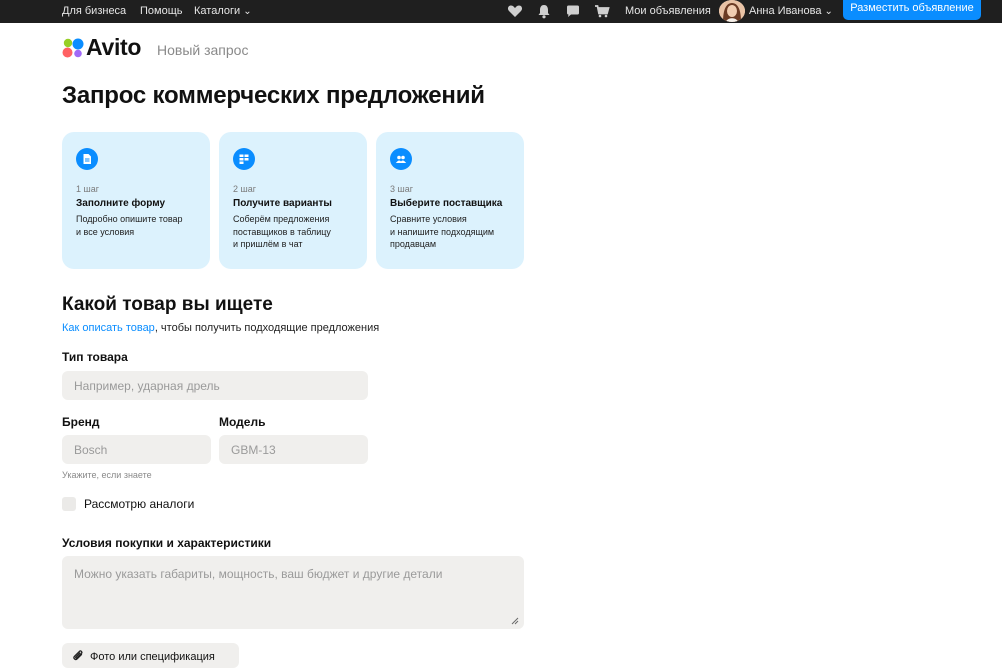 This screenshot has width=1002, height=668. What do you see at coordinates (282, 203) in the screenshot?
I see `step-title: Получите варианты` at bounding box center [282, 203].